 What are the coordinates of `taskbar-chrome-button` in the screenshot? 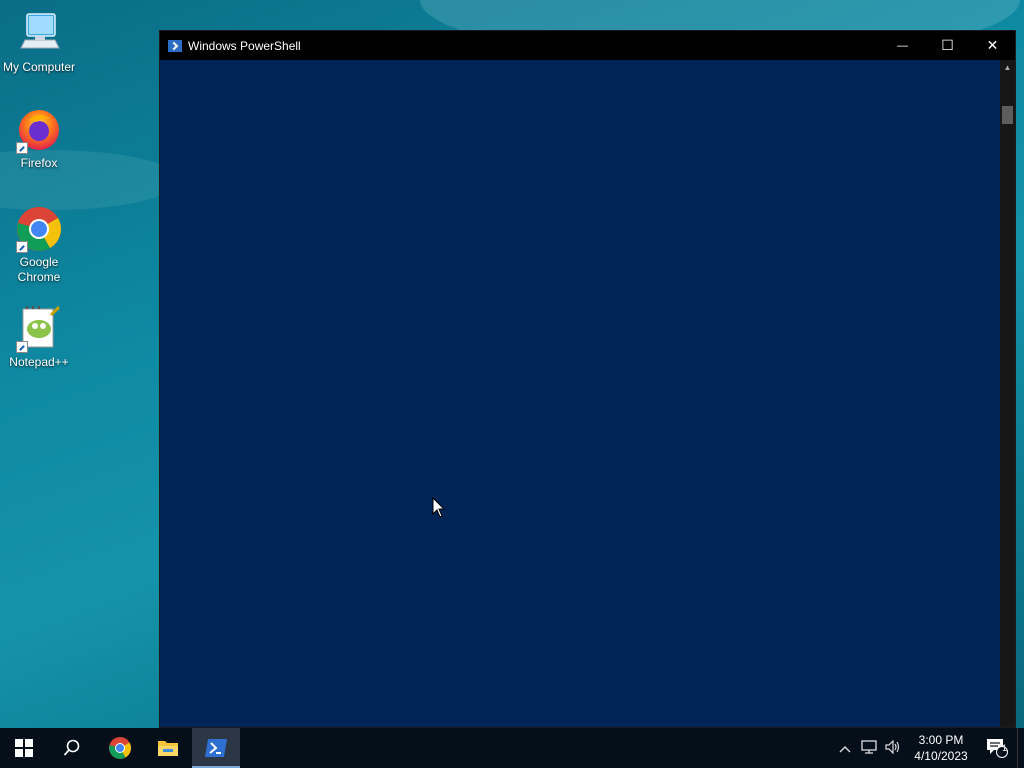 It's located at (120, 748).